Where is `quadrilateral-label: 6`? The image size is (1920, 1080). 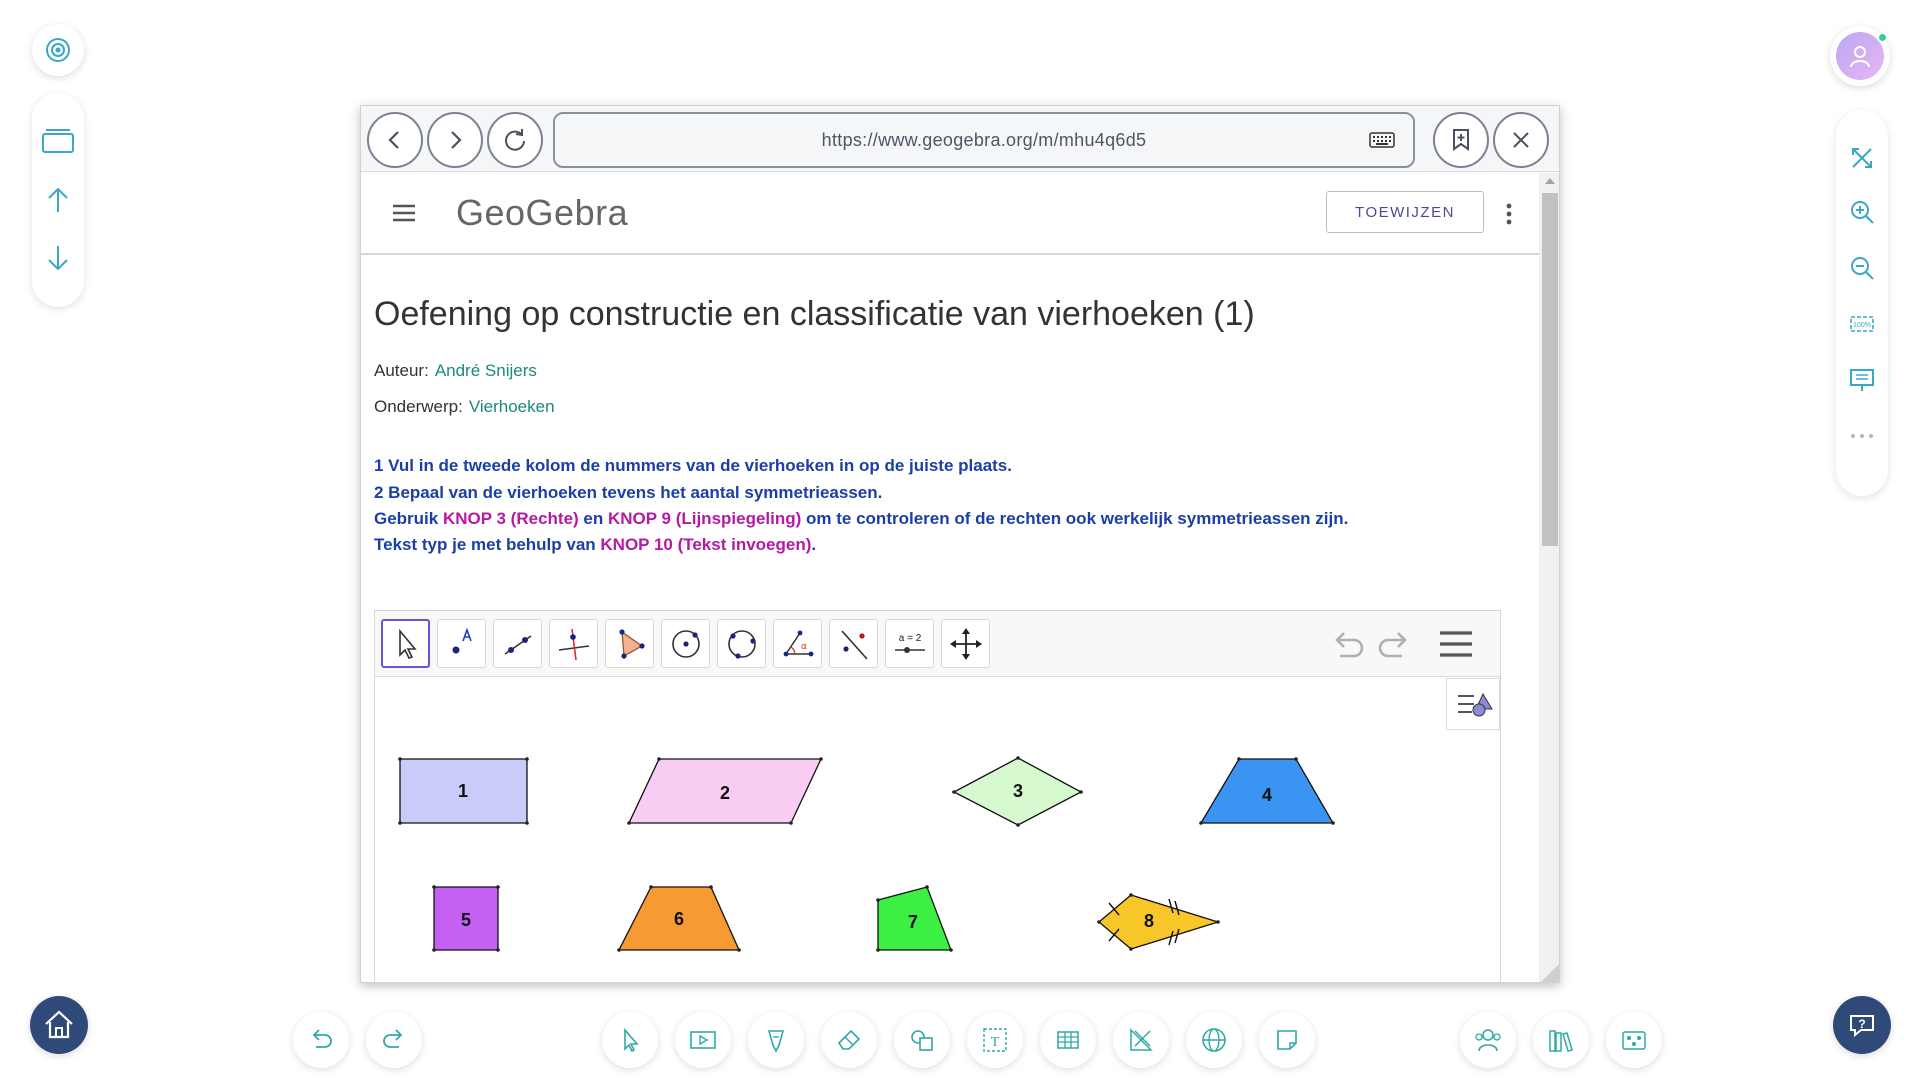
quadrilateral-label: 6 is located at coordinates (679, 919).